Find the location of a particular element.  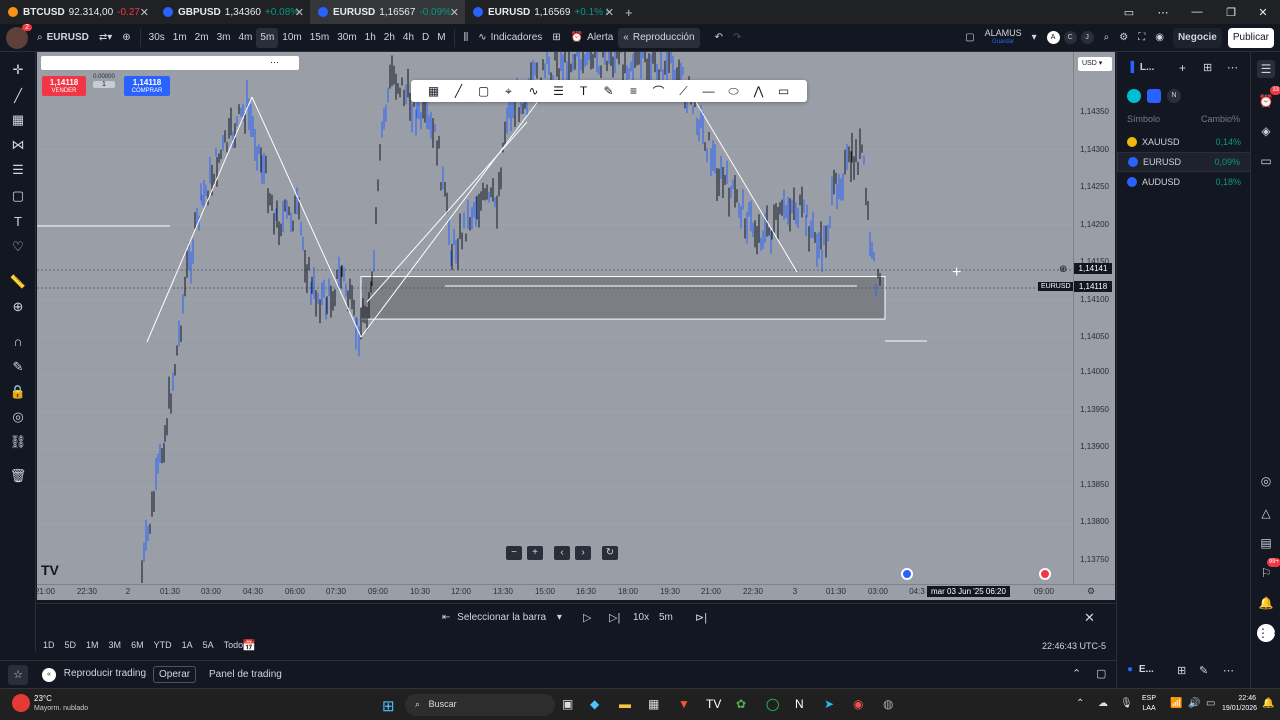

star-icon: ☆ is located at coordinates (18, 675).